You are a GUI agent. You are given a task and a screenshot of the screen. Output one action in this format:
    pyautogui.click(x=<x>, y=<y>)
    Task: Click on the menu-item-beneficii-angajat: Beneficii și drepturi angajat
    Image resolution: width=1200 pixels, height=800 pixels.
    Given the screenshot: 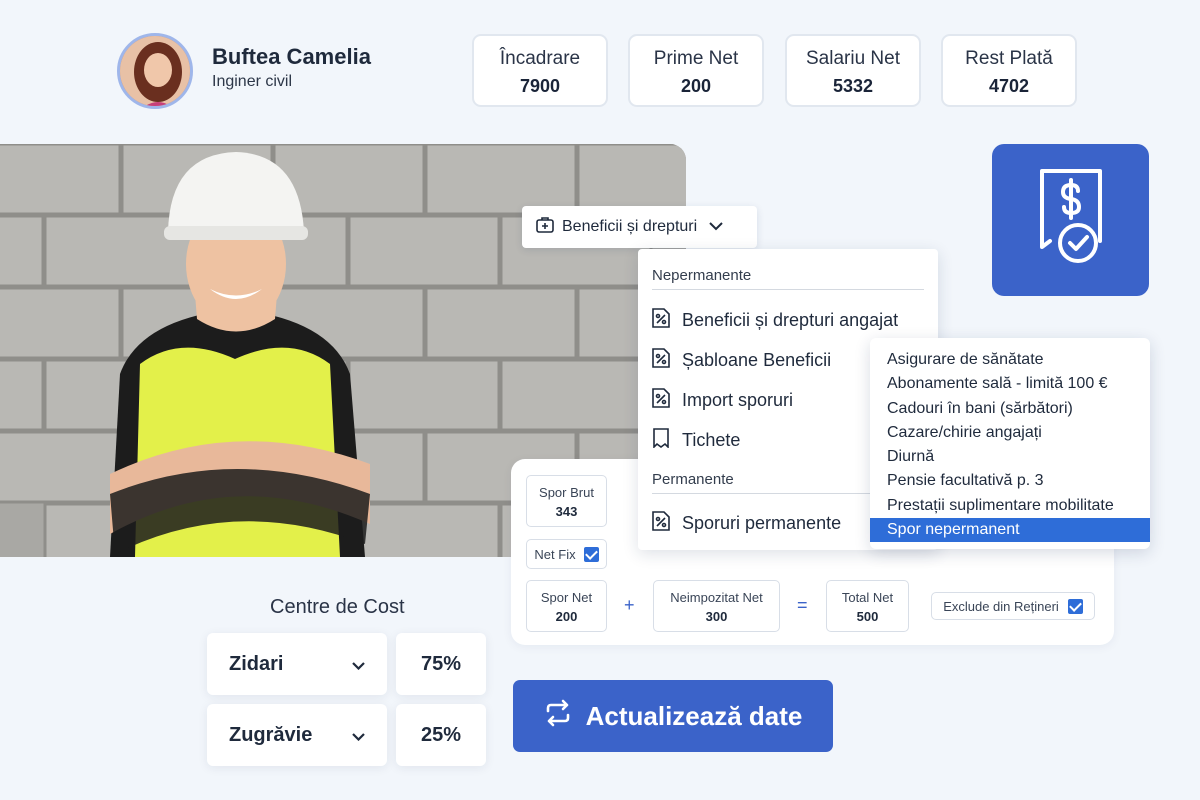 What is the action you would take?
    pyautogui.click(x=775, y=320)
    